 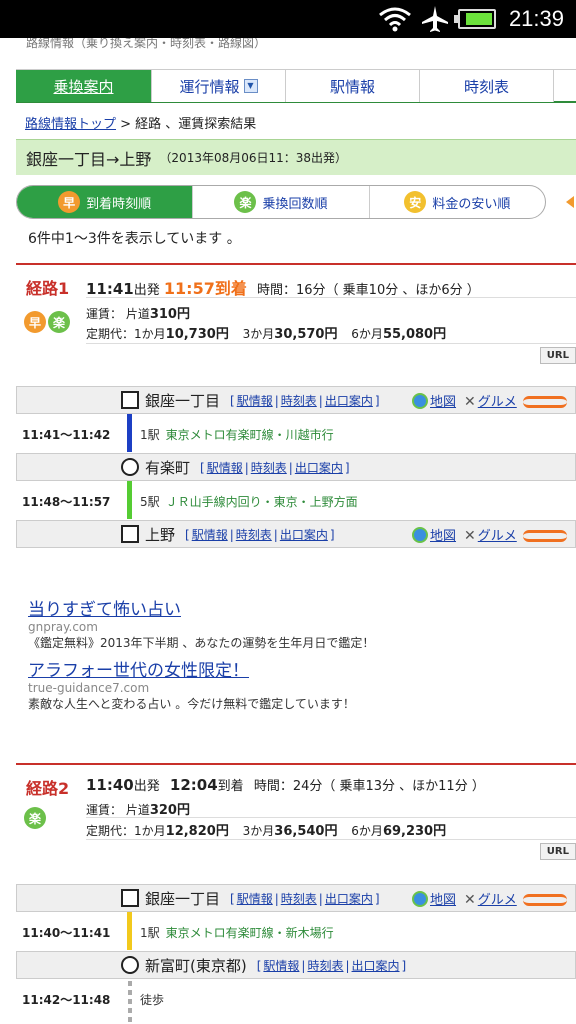 What do you see at coordinates (266, 334) in the screenshot?
I see `route-pass-fare: 定期代：1か月10,730円 3か月30,570円 6か月55,080円` at bounding box center [266, 334].